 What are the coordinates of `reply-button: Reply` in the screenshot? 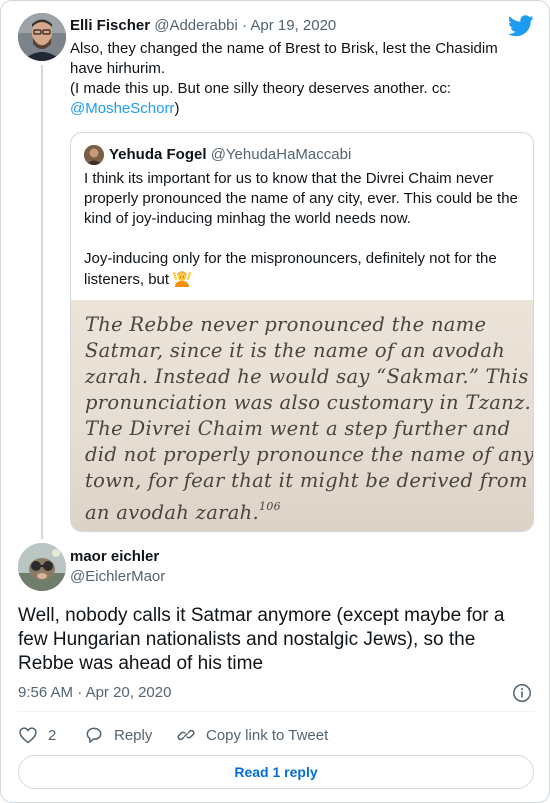 It's located at (118, 735).